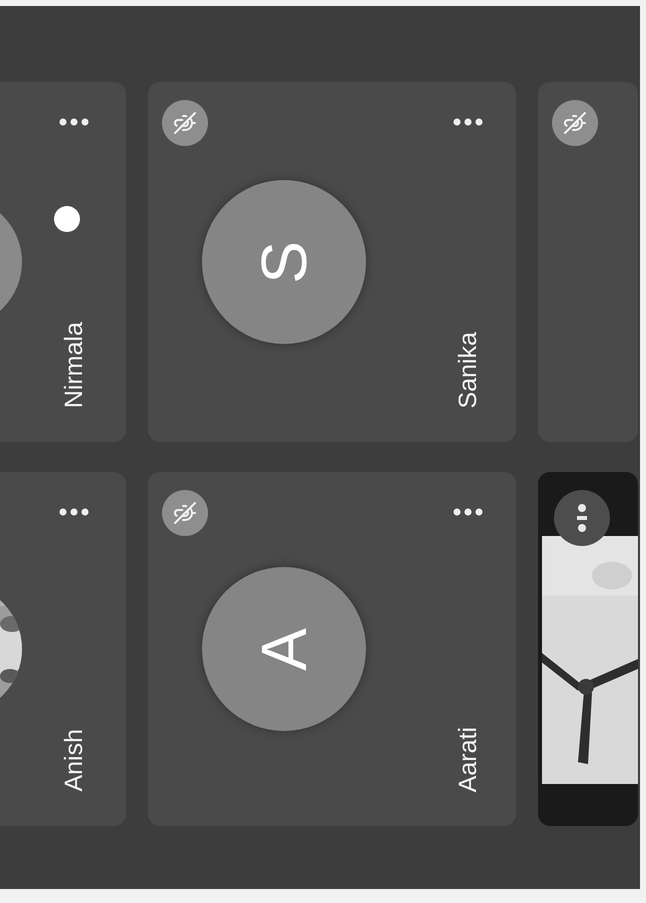 The image size is (646, 903). What do you see at coordinates (468, 759) in the screenshot?
I see `participant-name: Aarati` at bounding box center [468, 759].